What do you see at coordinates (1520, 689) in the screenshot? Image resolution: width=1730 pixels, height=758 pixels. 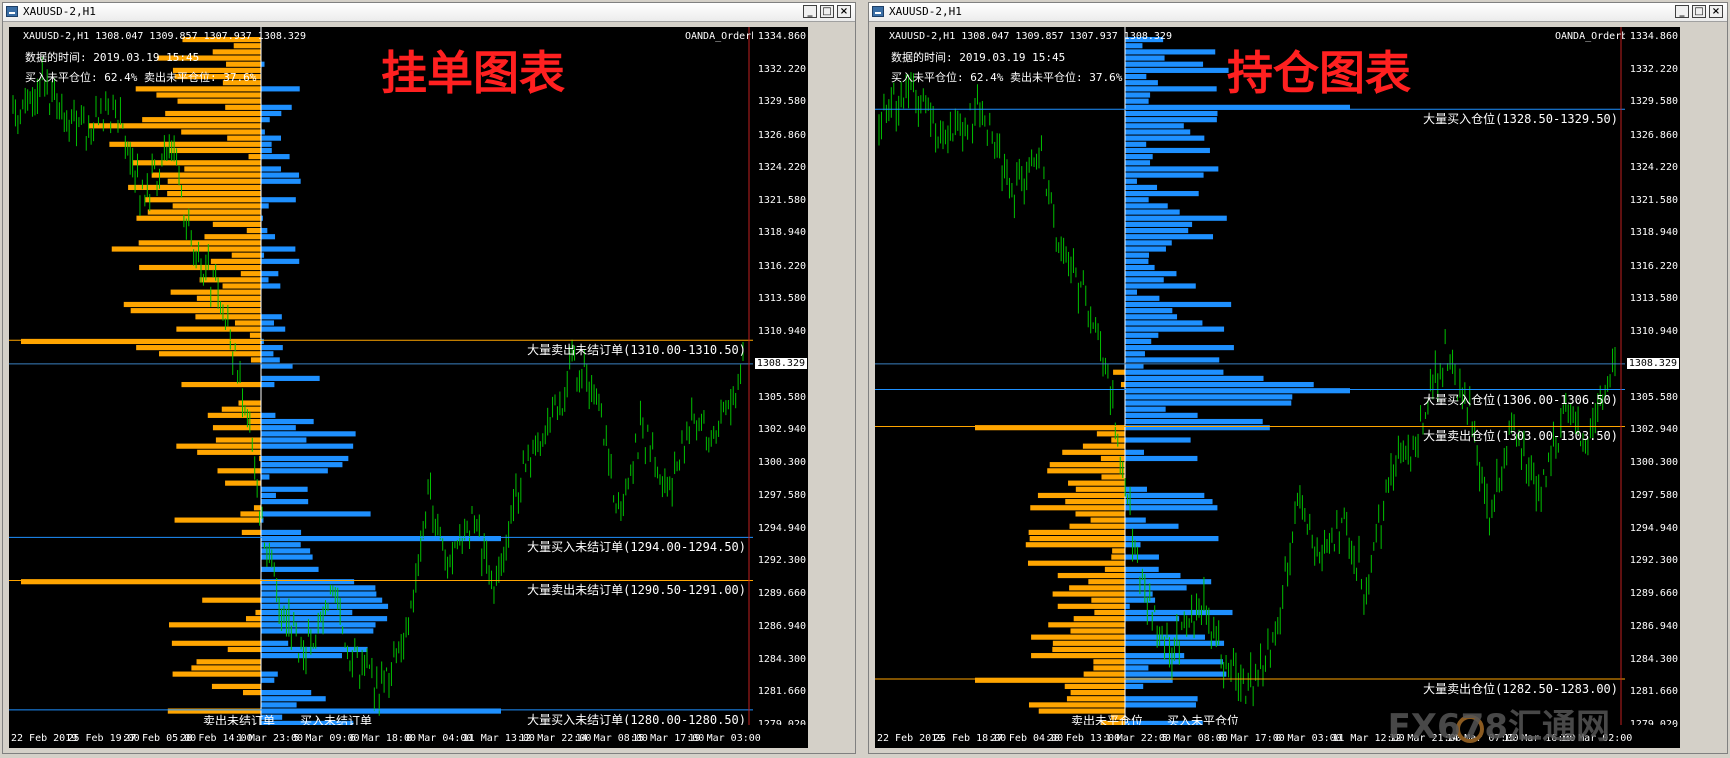 I see `level-label: 大量卖出仓位(1282.50-1283.00)` at bounding box center [1520, 689].